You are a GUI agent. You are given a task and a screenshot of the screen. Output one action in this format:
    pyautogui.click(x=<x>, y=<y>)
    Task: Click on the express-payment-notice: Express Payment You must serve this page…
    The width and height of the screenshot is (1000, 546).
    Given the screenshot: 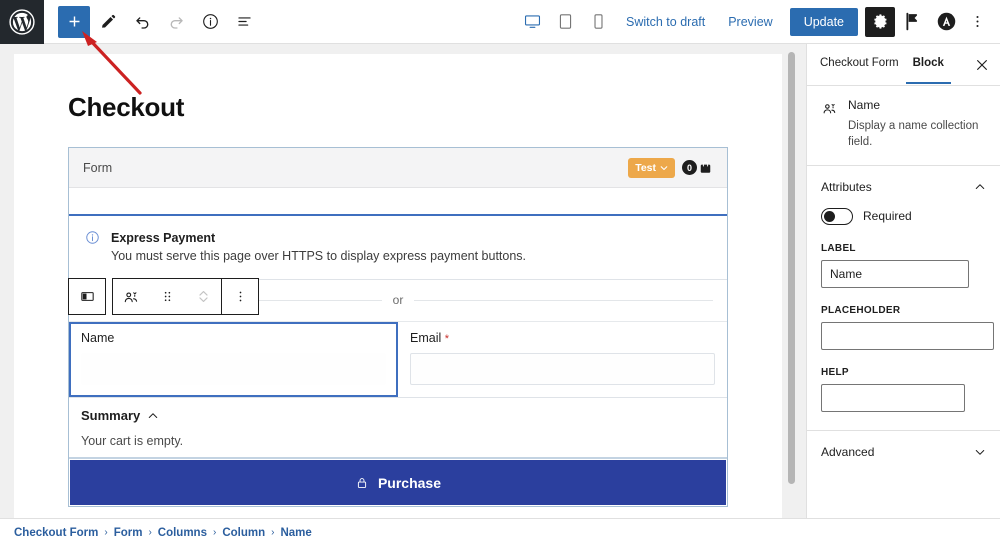 What is the action you would take?
    pyautogui.click(x=398, y=247)
    